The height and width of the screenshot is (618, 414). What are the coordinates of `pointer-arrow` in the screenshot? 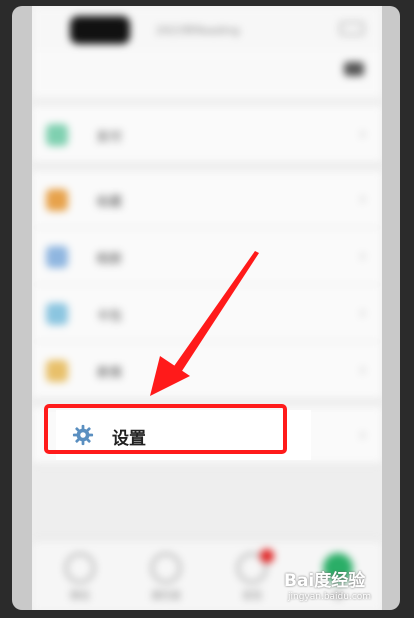 It's located at (204, 323).